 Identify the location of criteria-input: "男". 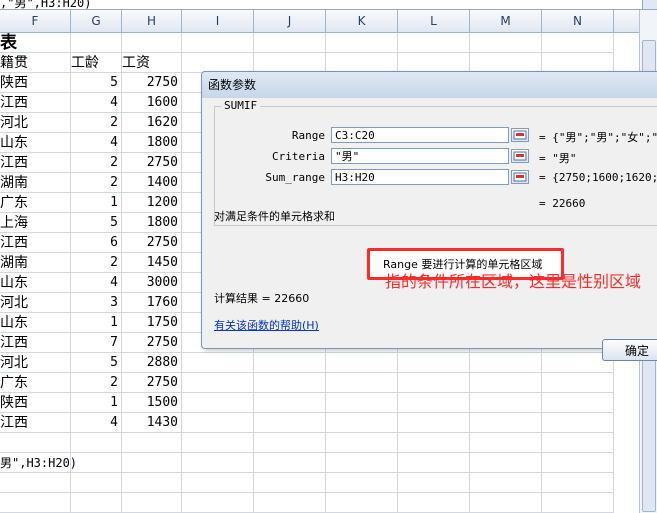
(420, 156).